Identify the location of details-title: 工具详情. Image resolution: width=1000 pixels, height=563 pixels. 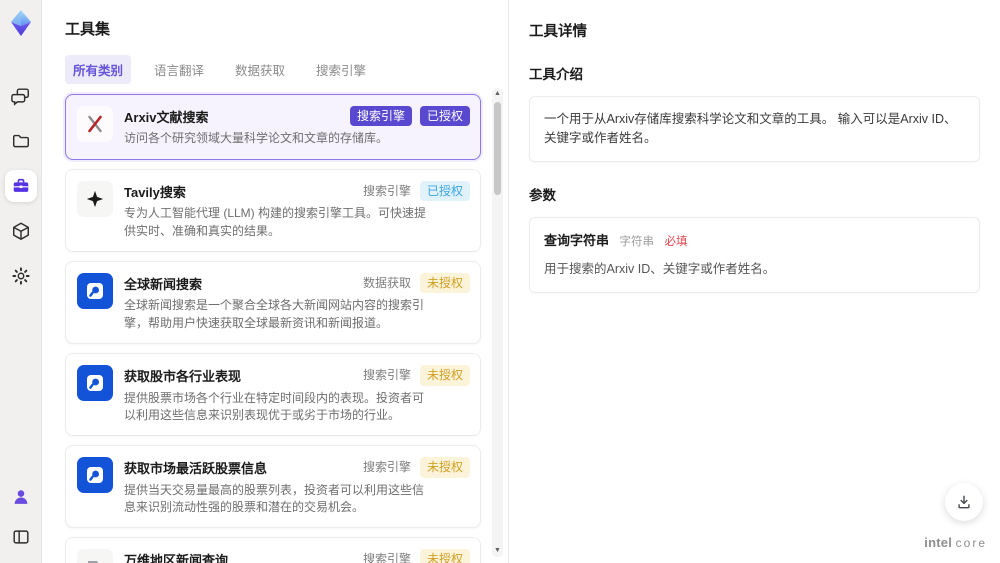
(558, 32).